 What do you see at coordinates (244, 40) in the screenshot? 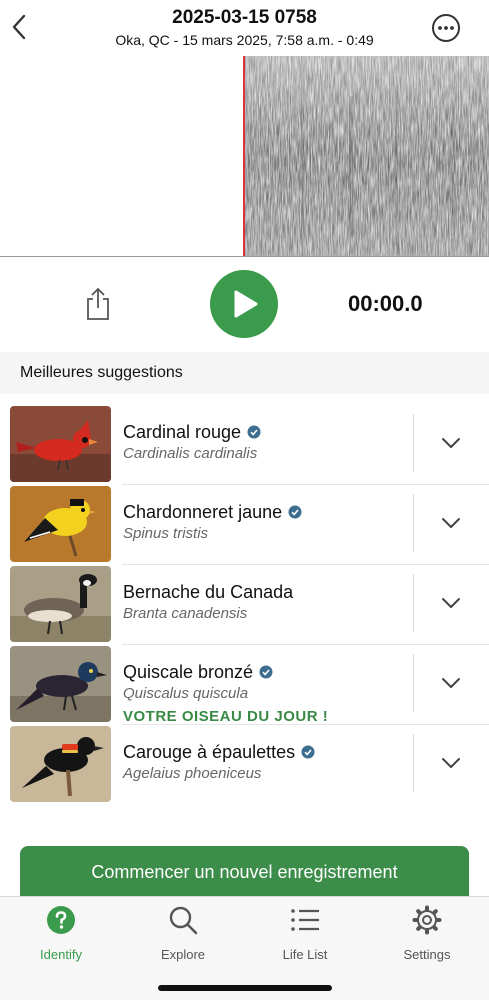
I see `recording-subtitle: Oka, QC - 15 mars 2025, 7:58 a.m. - 0:49` at bounding box center [244, 40].